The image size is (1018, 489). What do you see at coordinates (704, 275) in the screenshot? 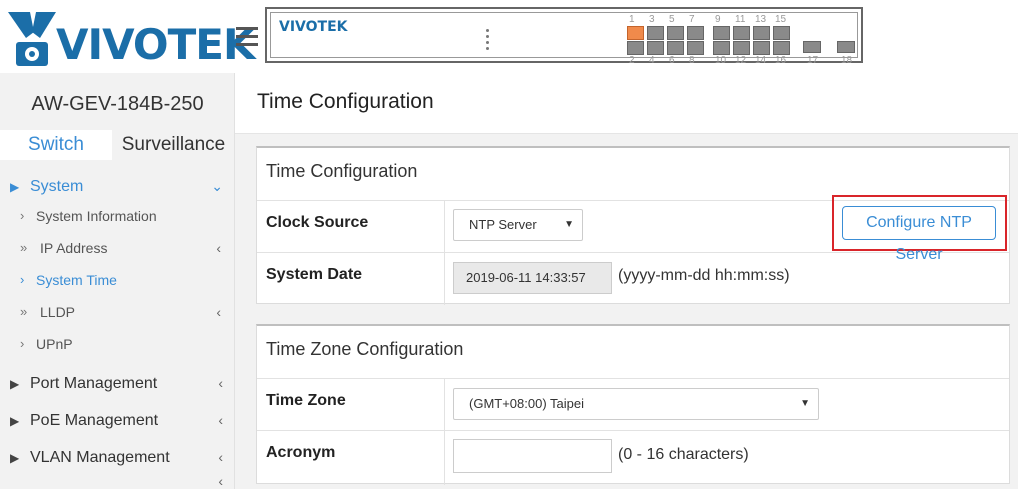
I see `system-date-format-hint: (yyyy-mm-dd hh:mm:ss)` at bounding box center [704, 275].